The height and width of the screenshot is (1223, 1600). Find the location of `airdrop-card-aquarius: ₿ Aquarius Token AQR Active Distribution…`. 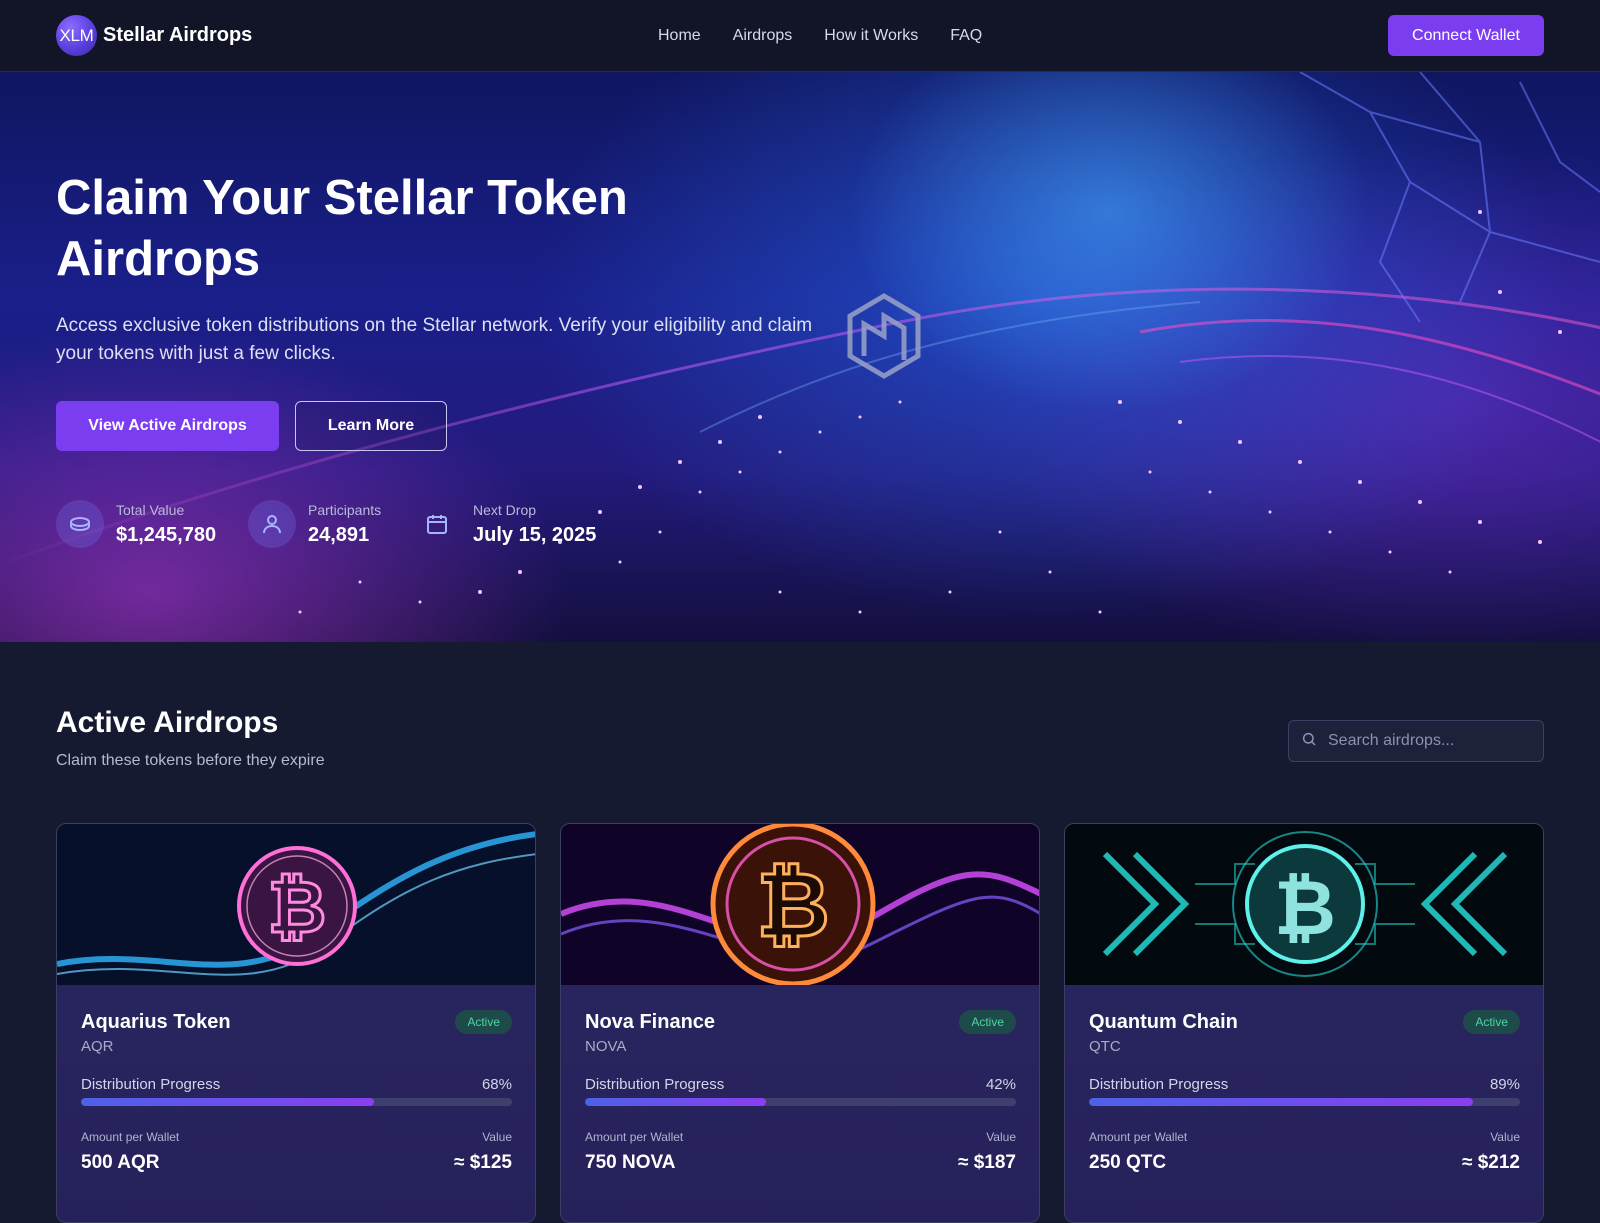

airdrop-card-aquarius: ₿ Aquarius Token AQR Active Distribution… is located at coordinates (296, 1023).